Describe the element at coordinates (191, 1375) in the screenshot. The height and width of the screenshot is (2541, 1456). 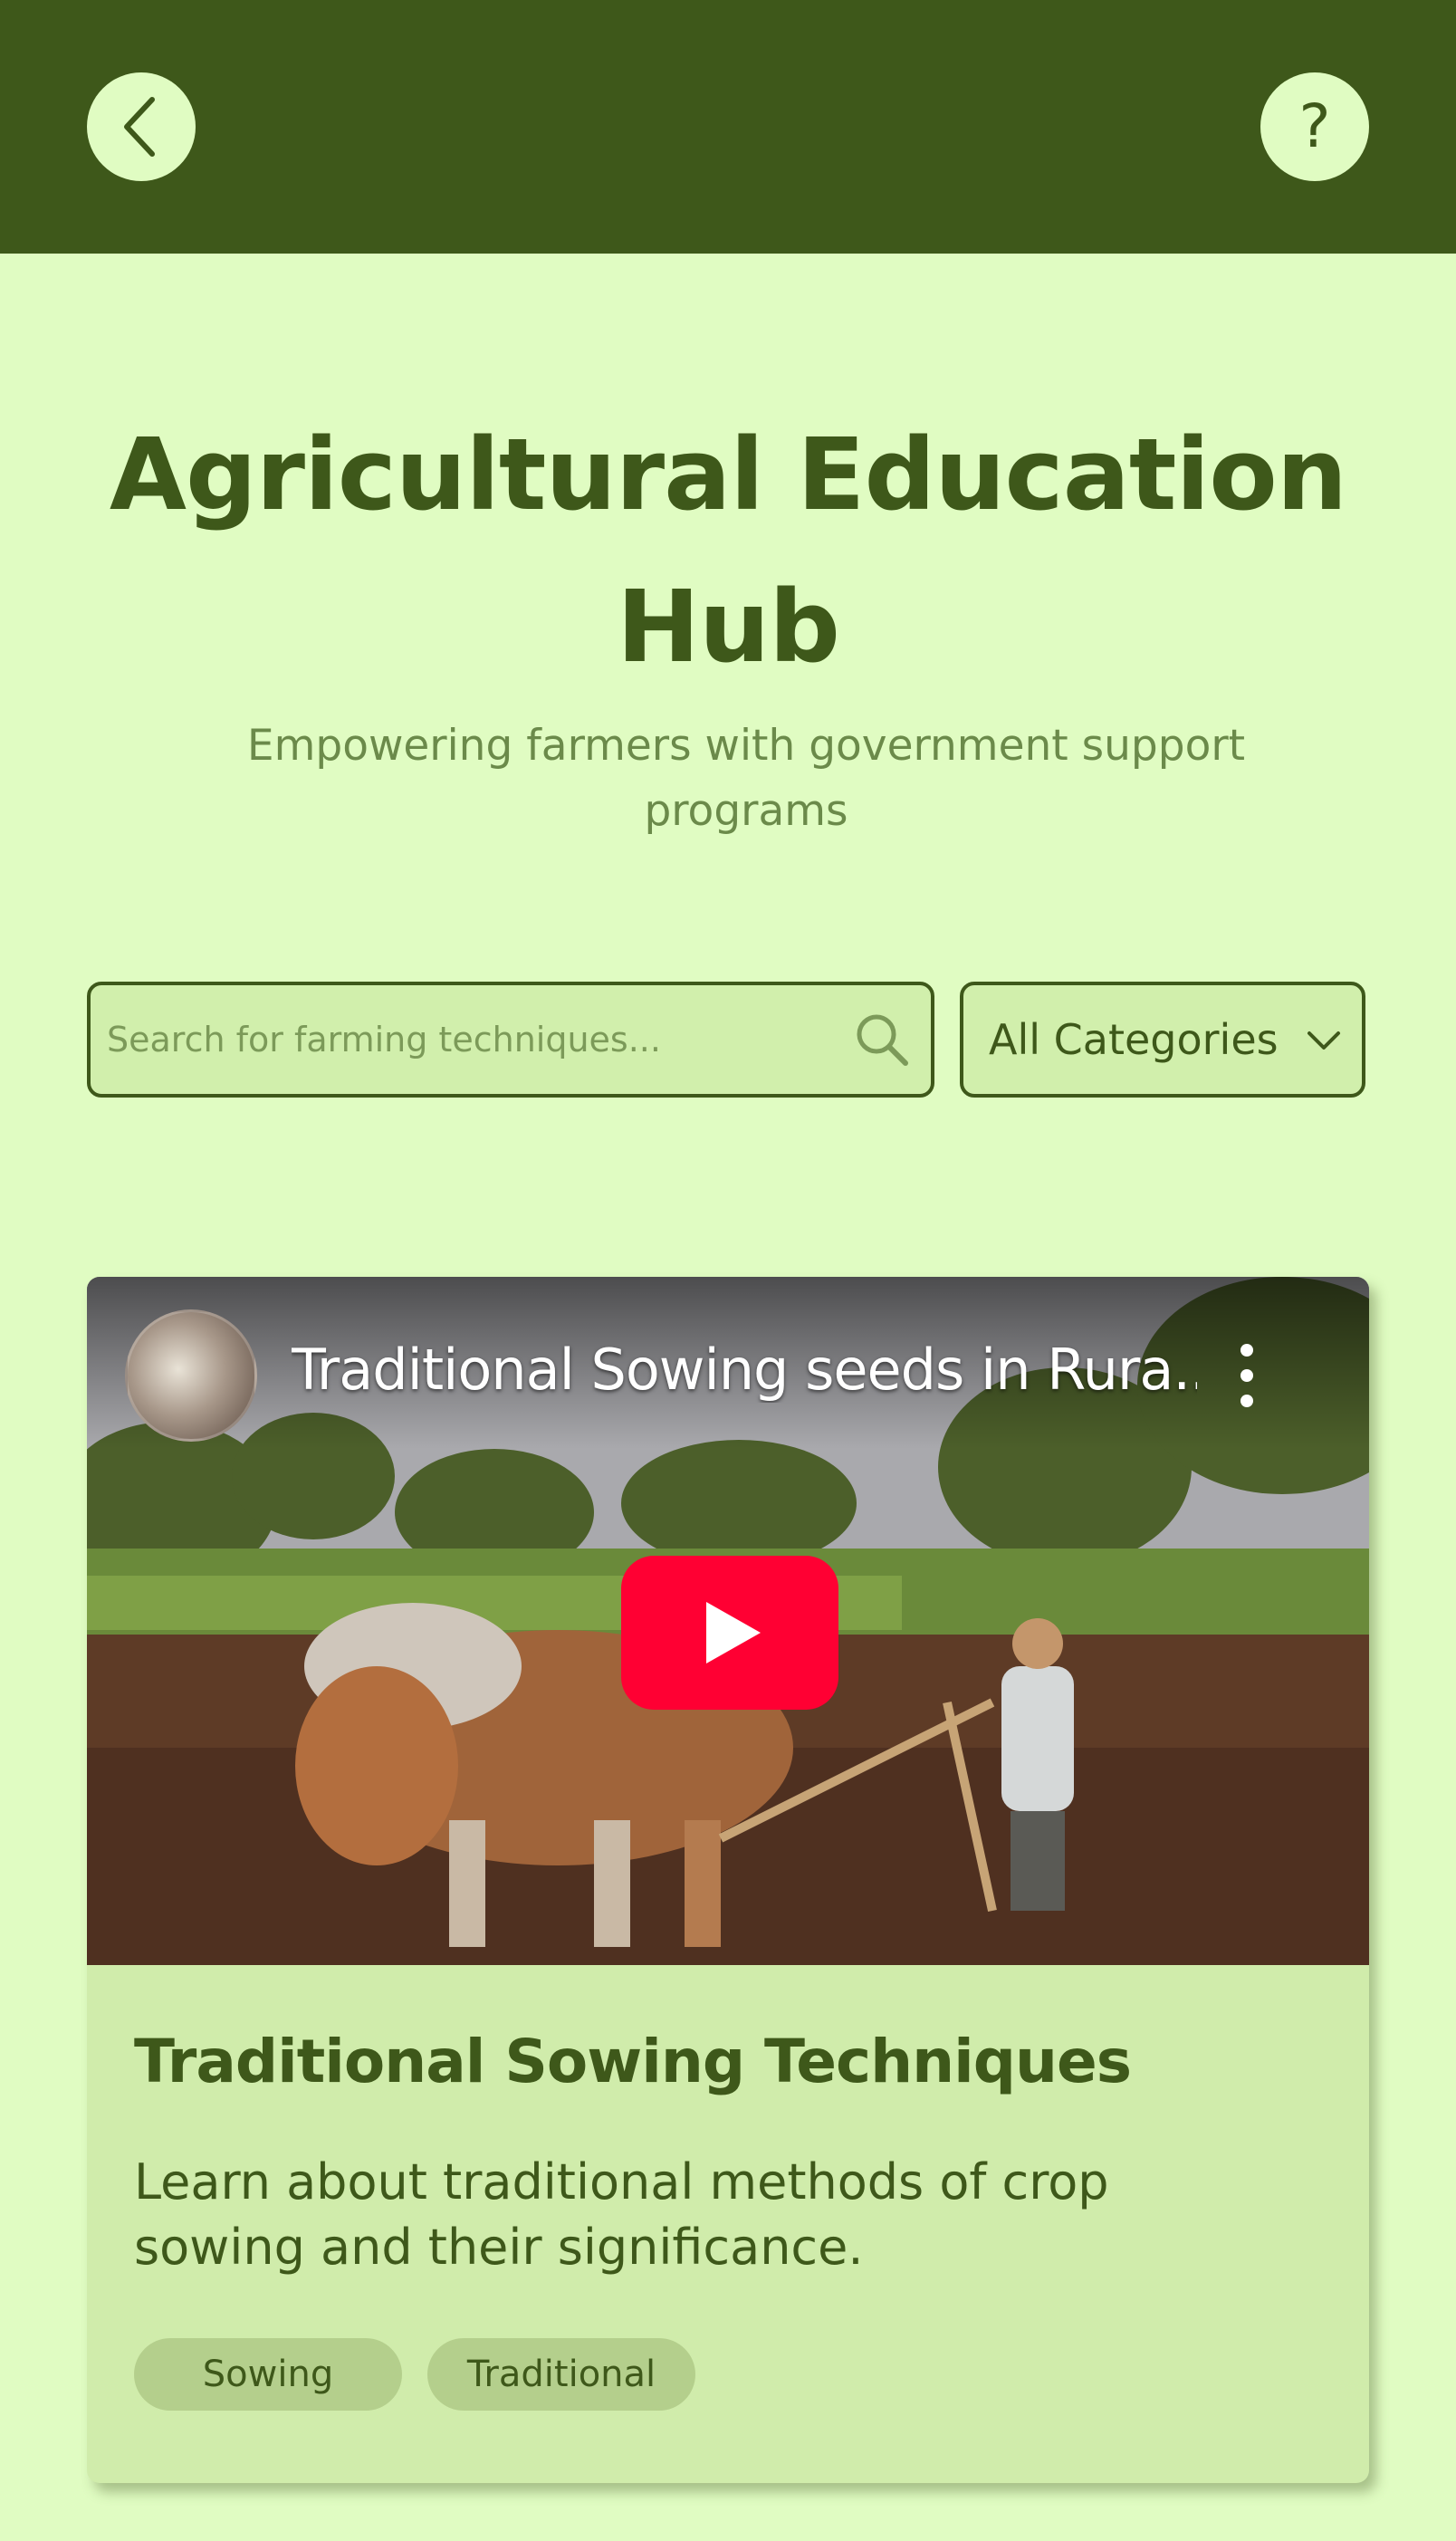
I see `channel-avatar` at that location.